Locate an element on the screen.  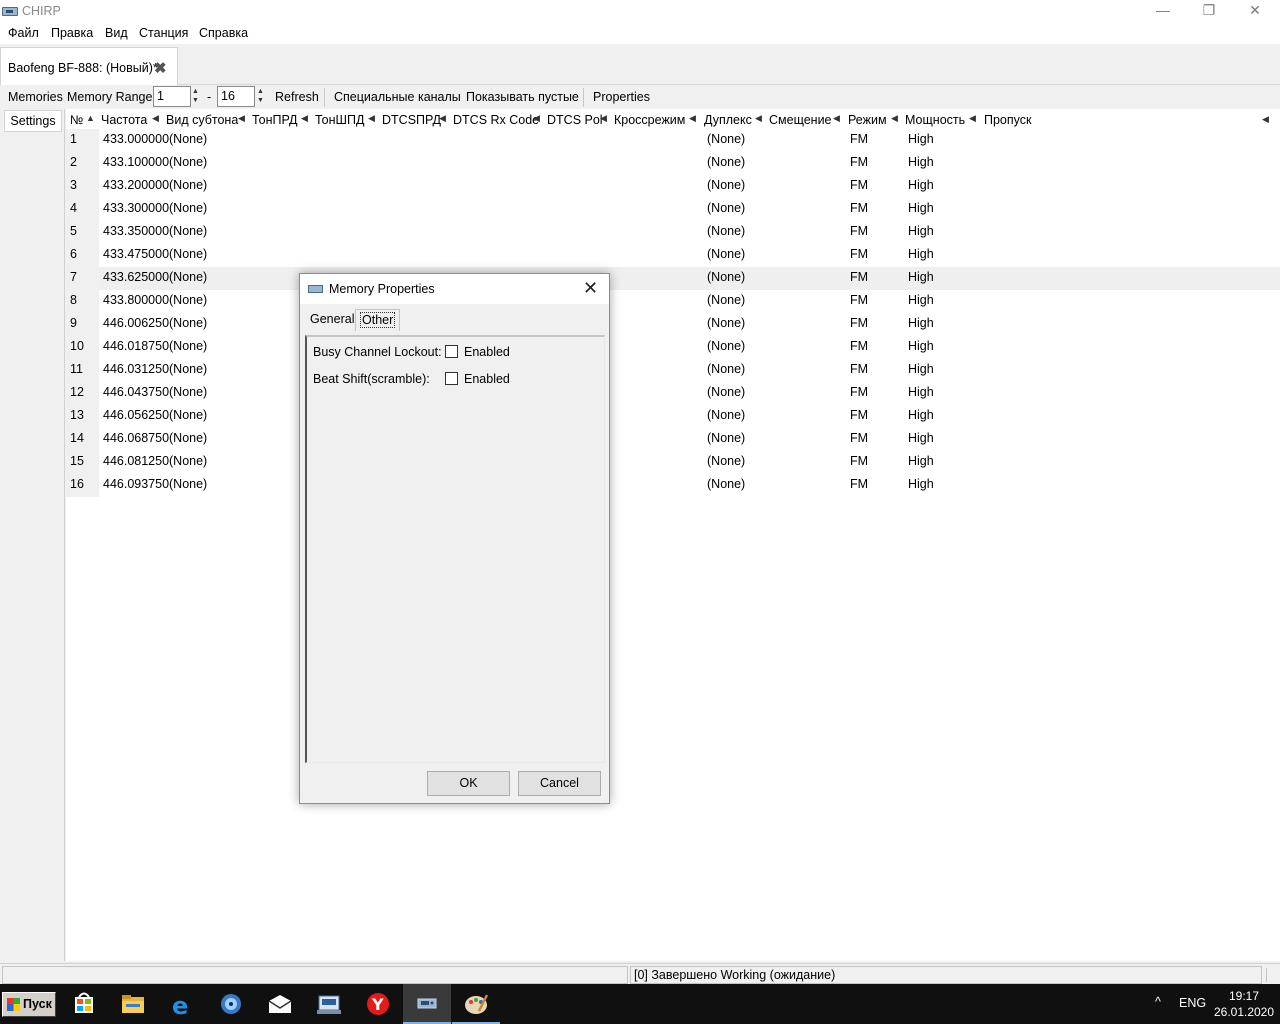
col-dtcs-rx: DTCS Rx Code is located at coordinates (496, 120).